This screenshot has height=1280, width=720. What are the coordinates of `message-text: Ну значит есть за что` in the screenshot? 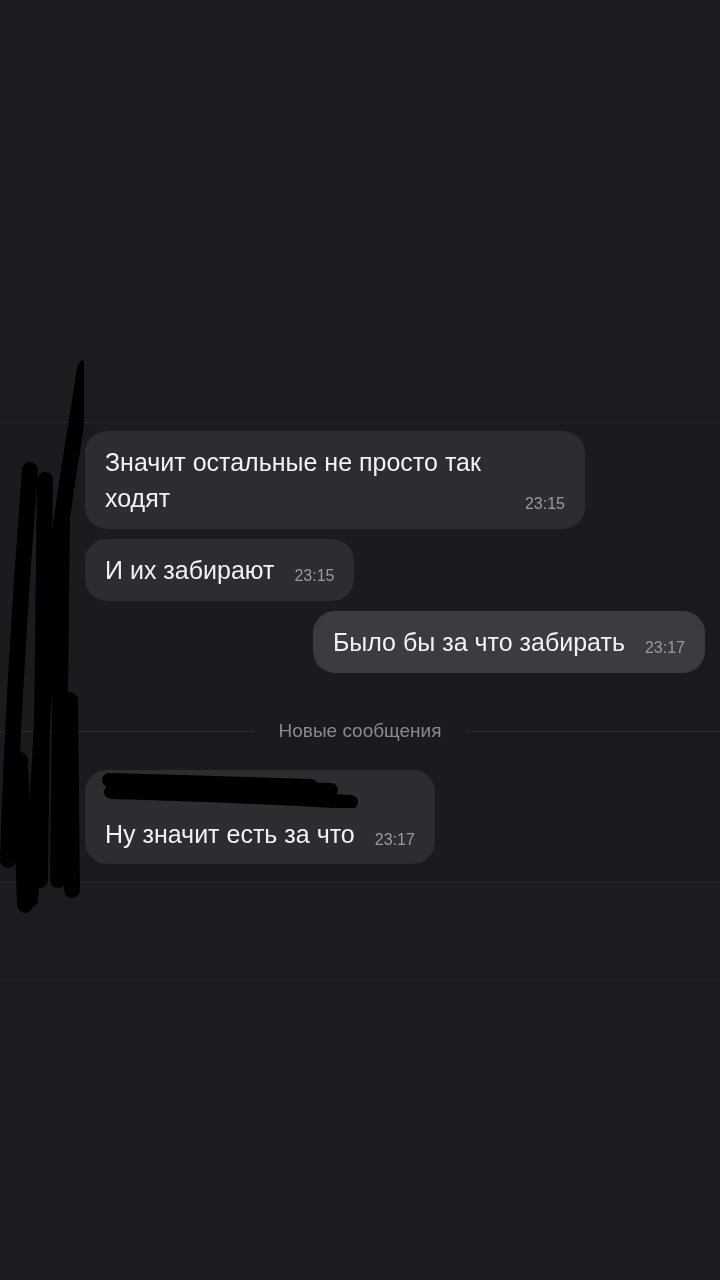 It's located at (230, 834).